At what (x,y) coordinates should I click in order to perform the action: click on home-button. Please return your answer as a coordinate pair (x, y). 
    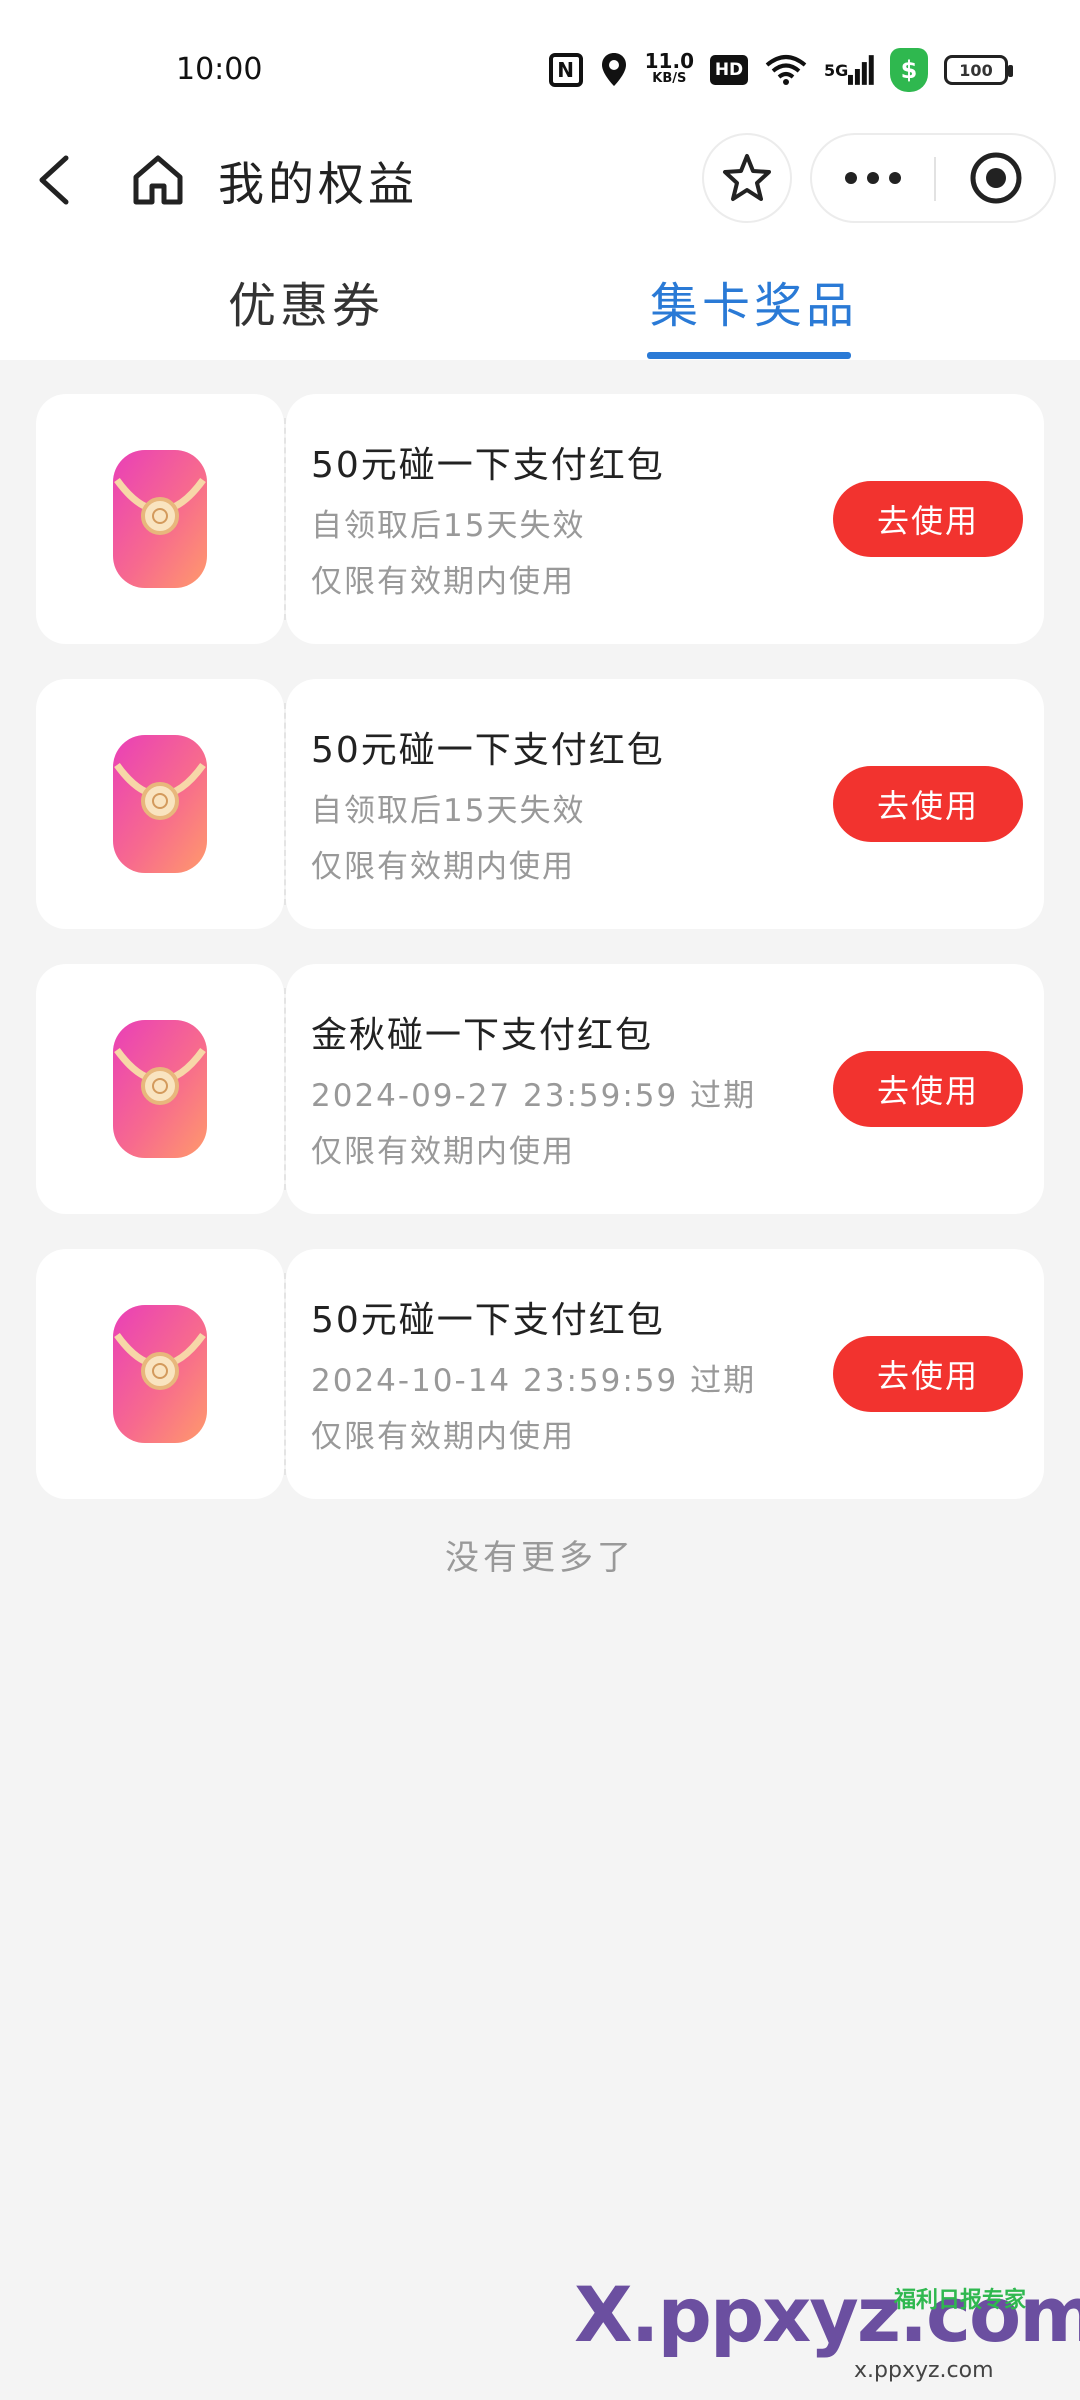
    Looking at the image, I should click on (158, 180).